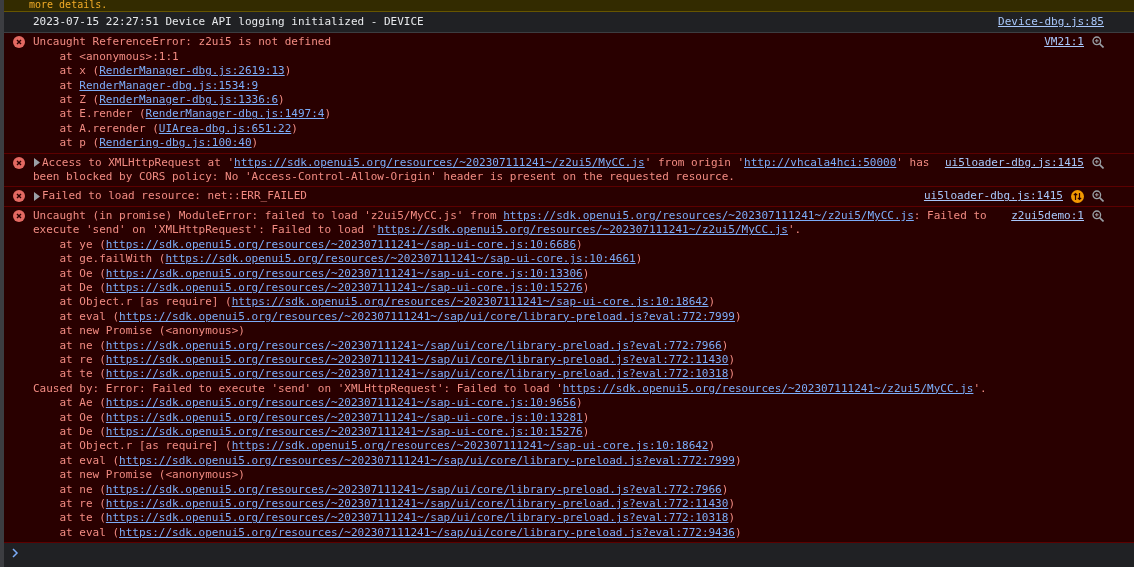  I want to click on url-link: RenderManager-dbg.js:1497:4, so click(235, 114).